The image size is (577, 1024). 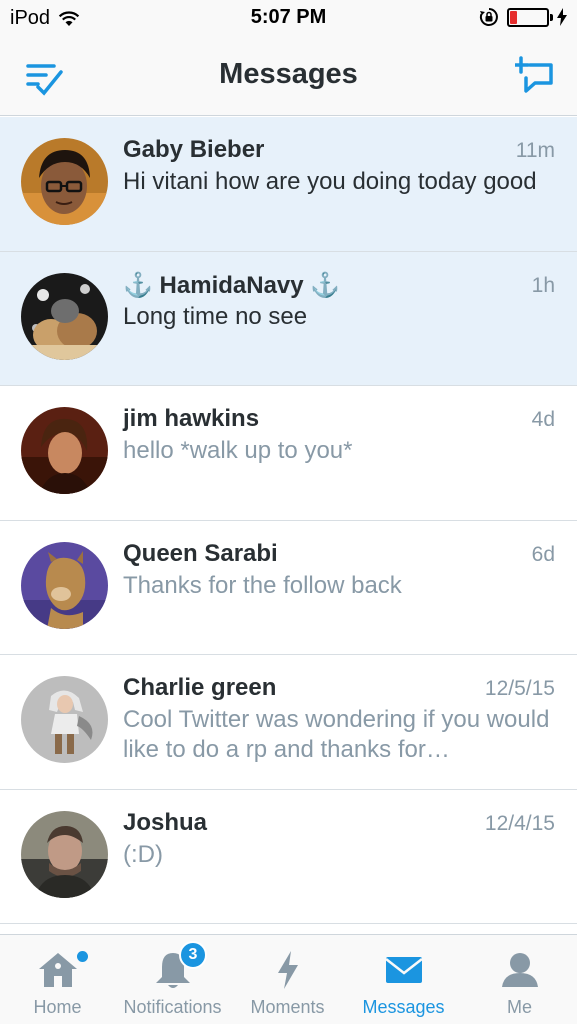 I want to click on lightning-icon, so click(x=287, y=970).